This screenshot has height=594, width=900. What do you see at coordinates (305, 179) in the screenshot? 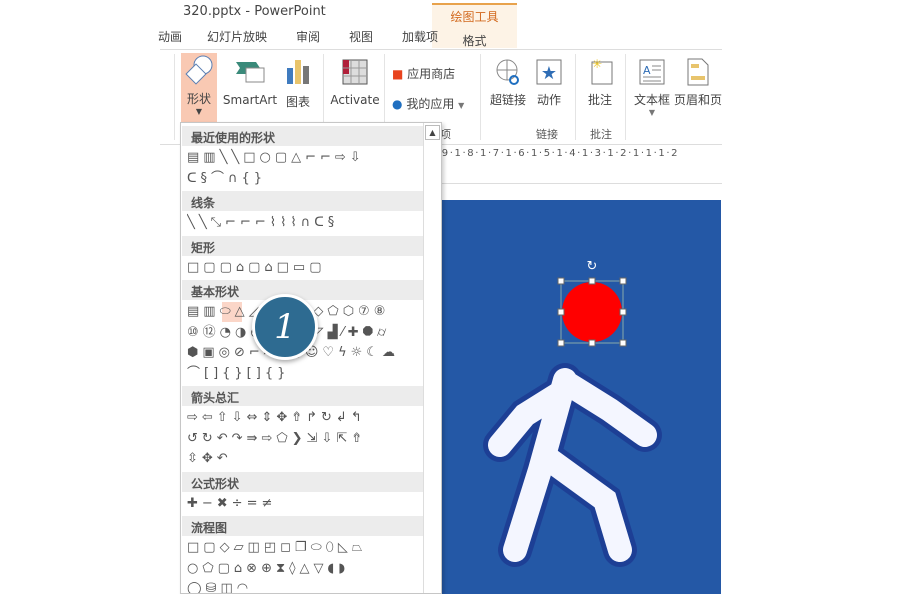
I see `shape-row: ᑕ§⌒∩{}` at bounding box center [305, 179].